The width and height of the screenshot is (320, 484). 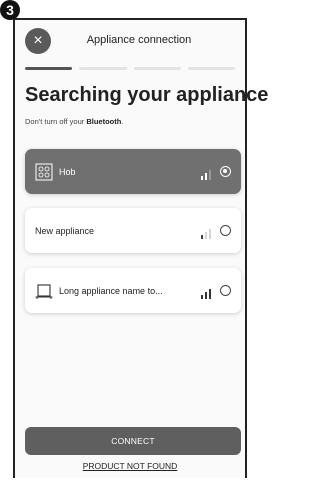 What do you see at coordinates (67, 171) in the screenshot?
I see `appliance-name: Hob` at bounding box center [67, 171].